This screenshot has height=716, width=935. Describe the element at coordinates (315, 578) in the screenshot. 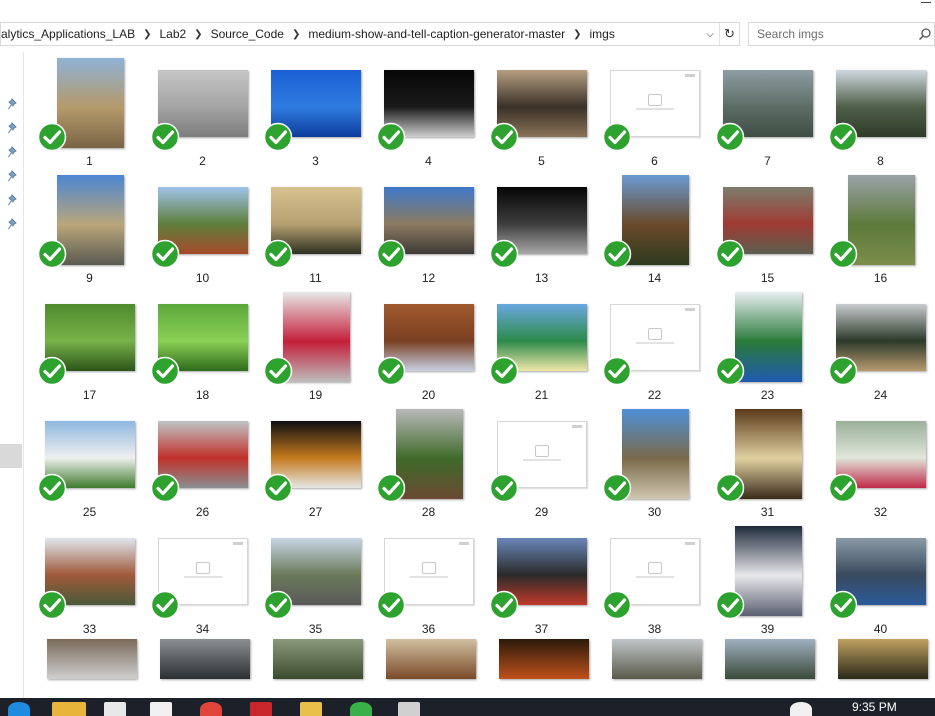

I see `file-item: 35` at that location.